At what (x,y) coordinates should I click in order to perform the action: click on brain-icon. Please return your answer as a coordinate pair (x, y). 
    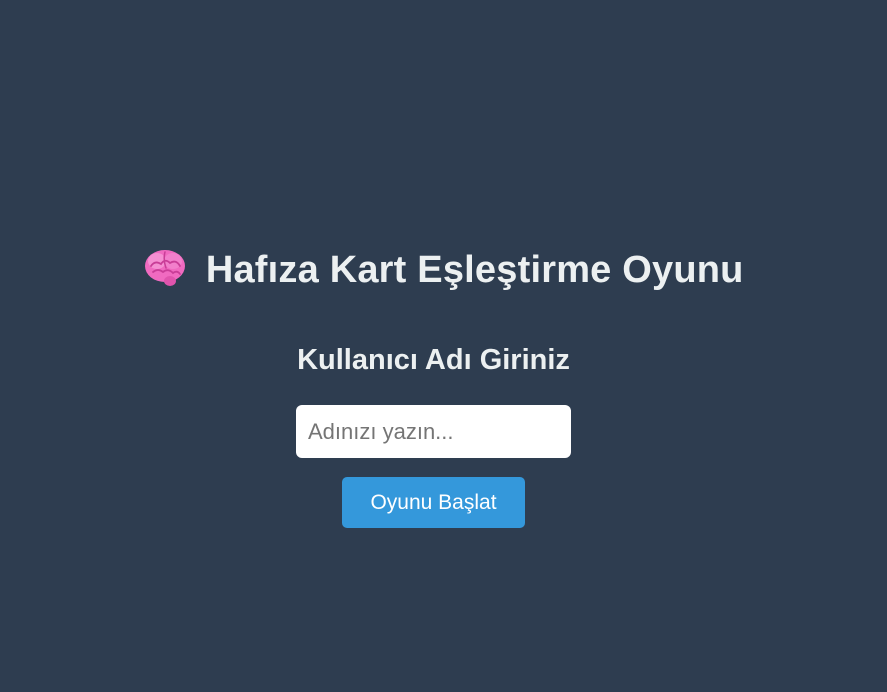
    Looking at the image, I should click on (165, 268).